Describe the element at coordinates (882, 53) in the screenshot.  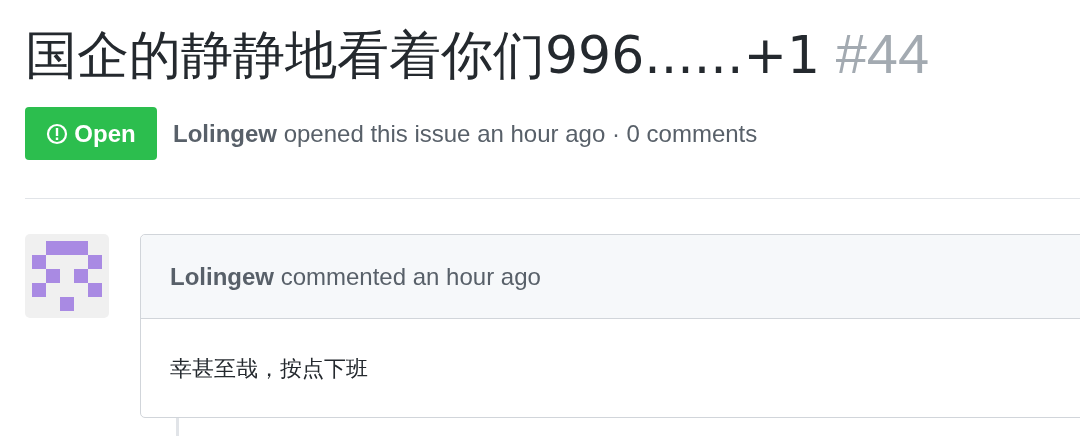
I see `issue-number: #44` at that location.